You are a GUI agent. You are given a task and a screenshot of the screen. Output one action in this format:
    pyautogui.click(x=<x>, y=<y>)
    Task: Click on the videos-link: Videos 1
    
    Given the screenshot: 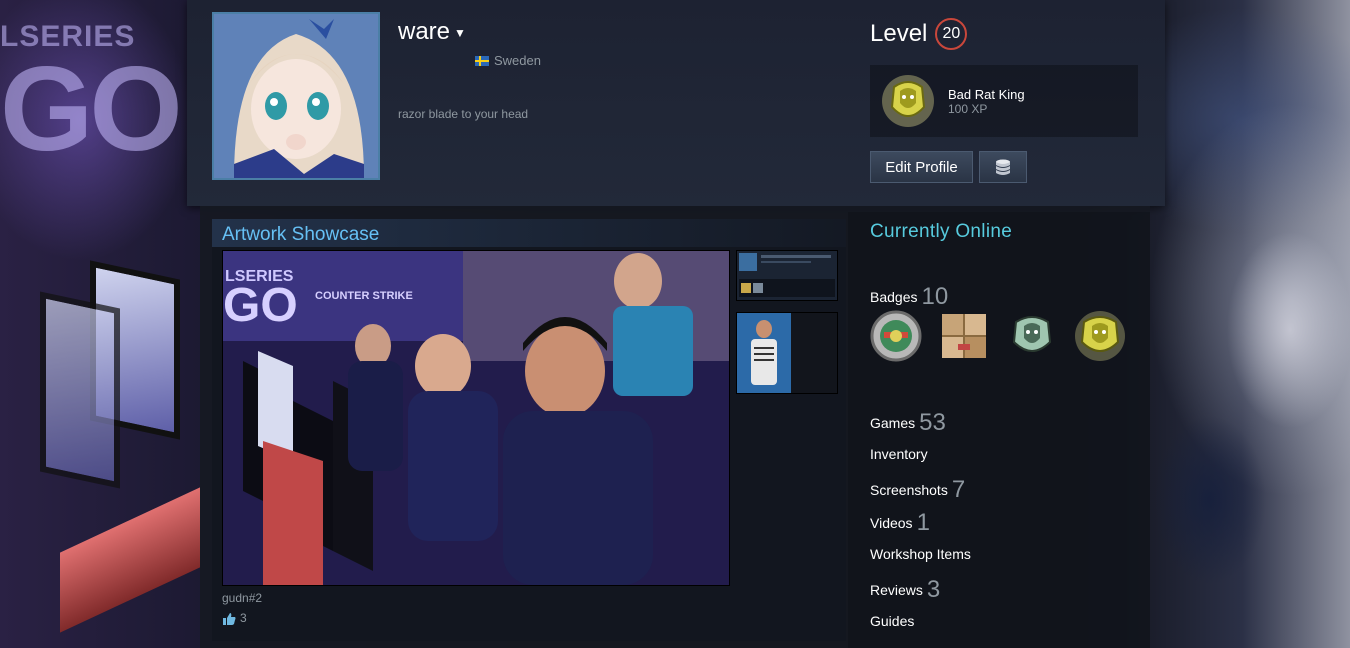 What is the action you would take?
    pyautogui.click(x=900, y=523)
    